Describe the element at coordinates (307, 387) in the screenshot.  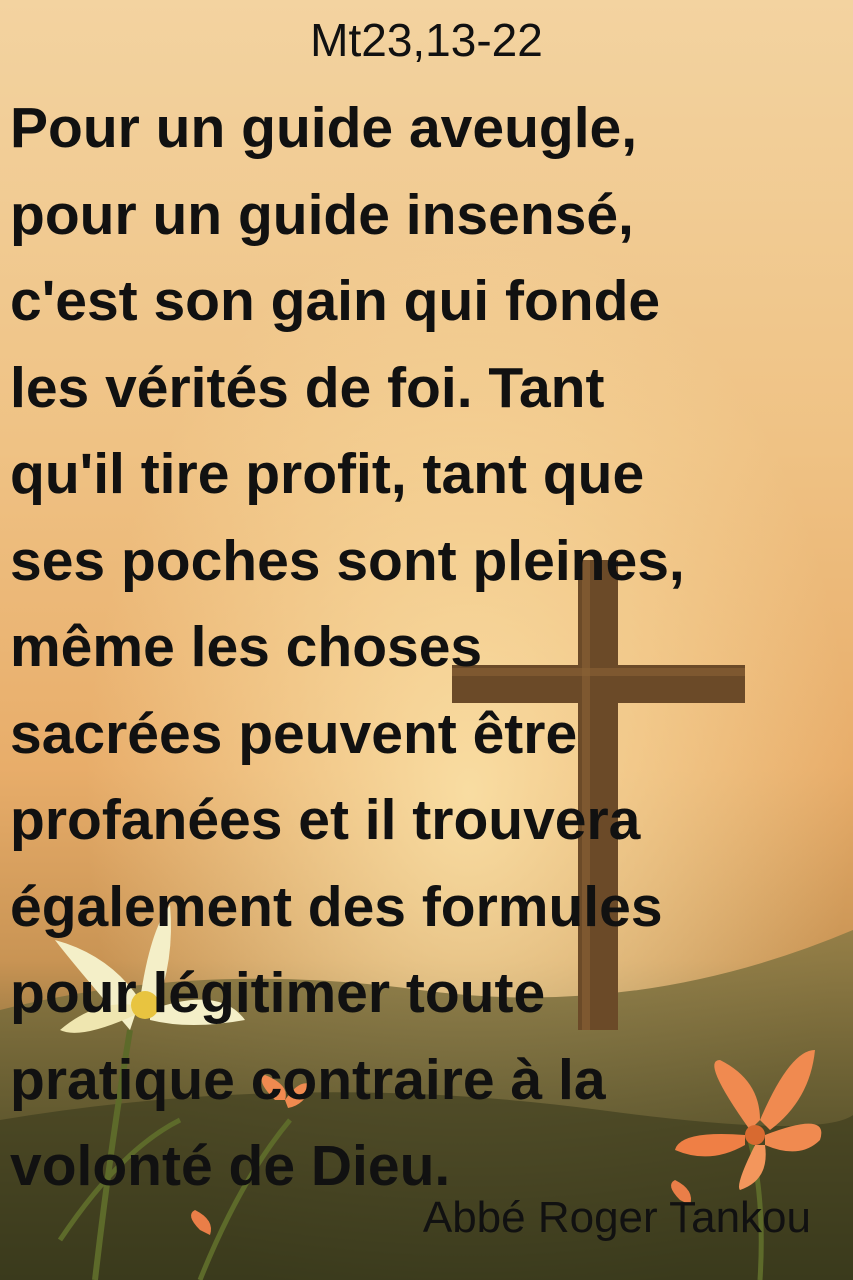
I see `quote-line: les vérités de foi. Tant` at that location.